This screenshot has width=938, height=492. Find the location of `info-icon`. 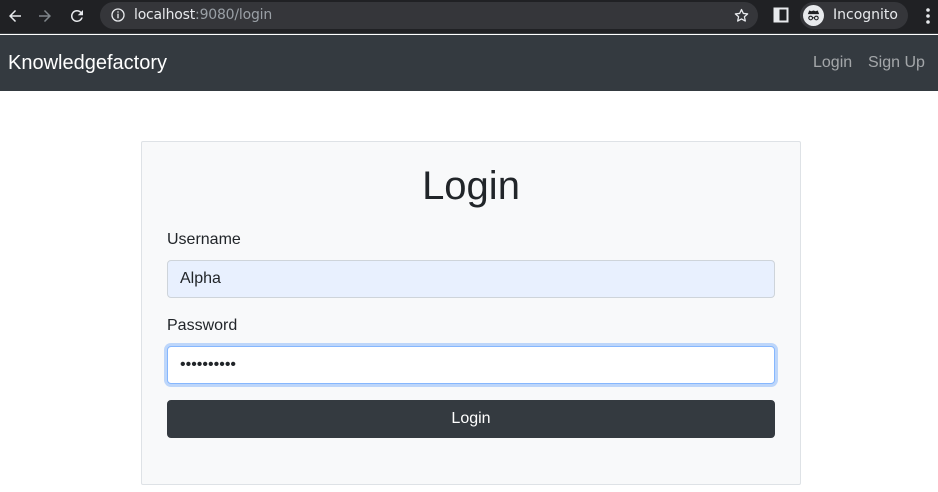

info-icon is located at coordinates (118, 15).